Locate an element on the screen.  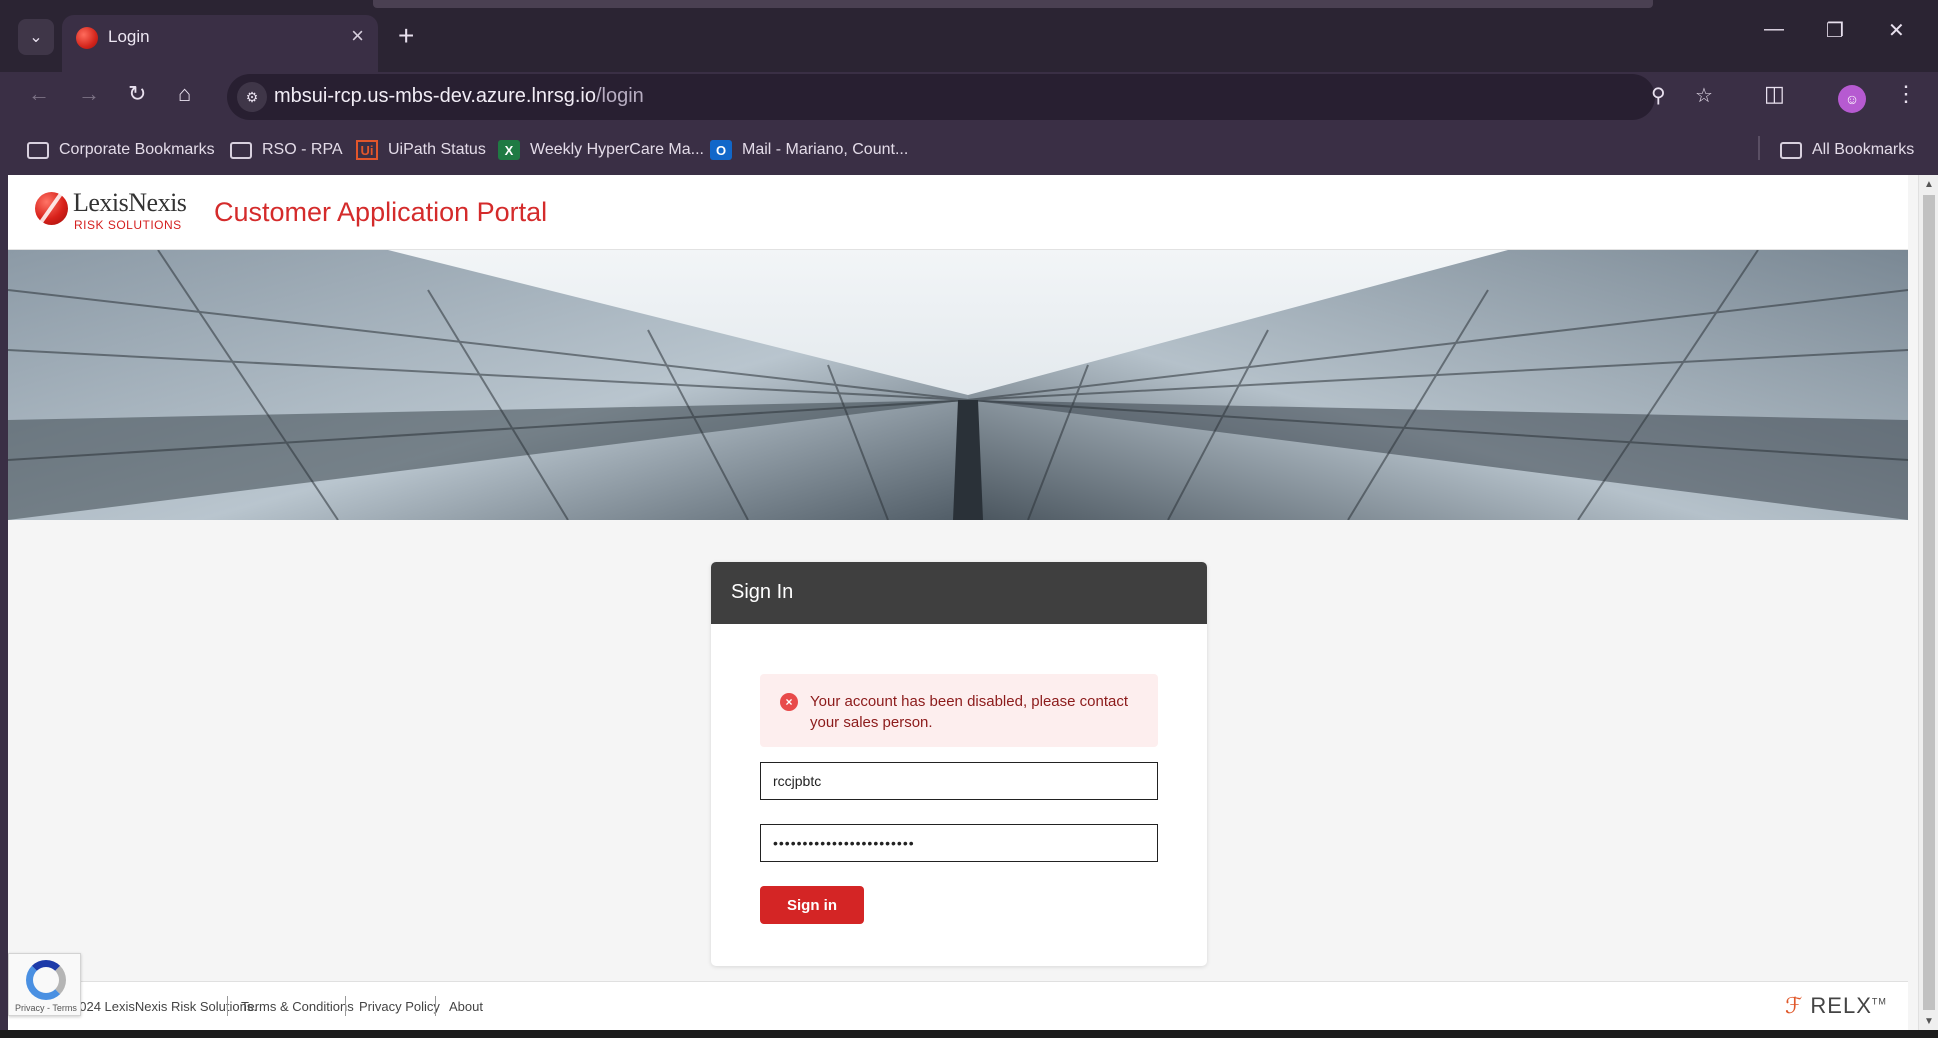
bookmark-label: Corporate Bookmarks is located at coordinates (137, 149).